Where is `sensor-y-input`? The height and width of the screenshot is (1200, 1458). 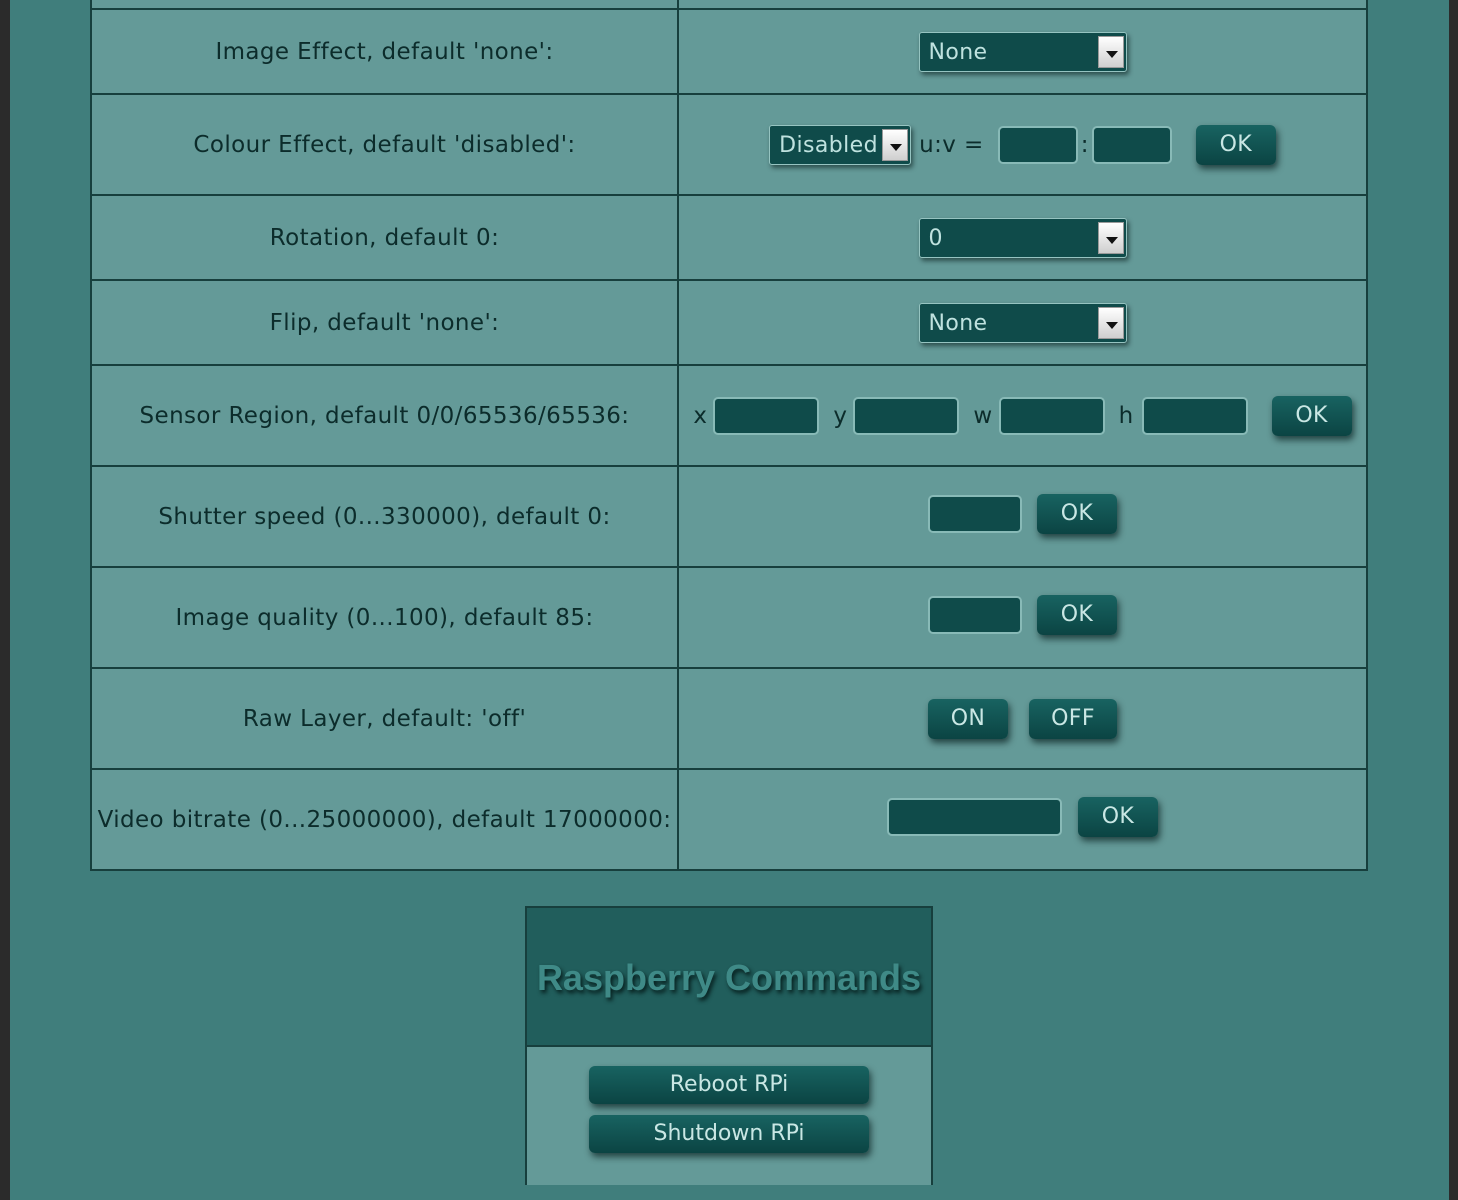
sensor-y-input is located at coordinates (906, 415).